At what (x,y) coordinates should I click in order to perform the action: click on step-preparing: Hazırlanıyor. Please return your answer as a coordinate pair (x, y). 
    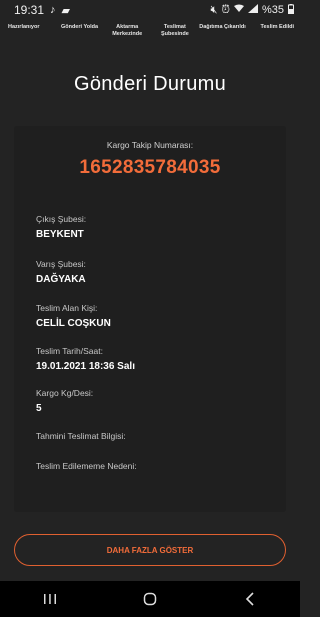
    Looking at the image, I should click on (24, 27).